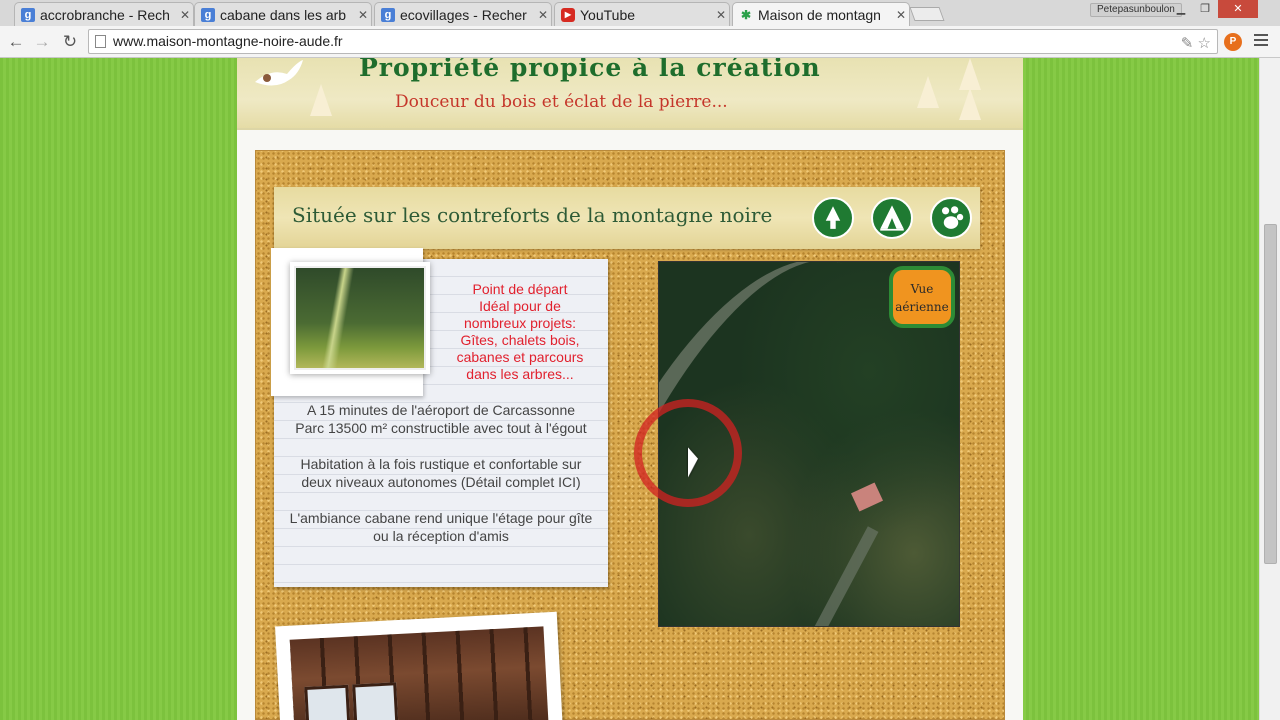  I want to click on new-tab-button, so click(927, 14).